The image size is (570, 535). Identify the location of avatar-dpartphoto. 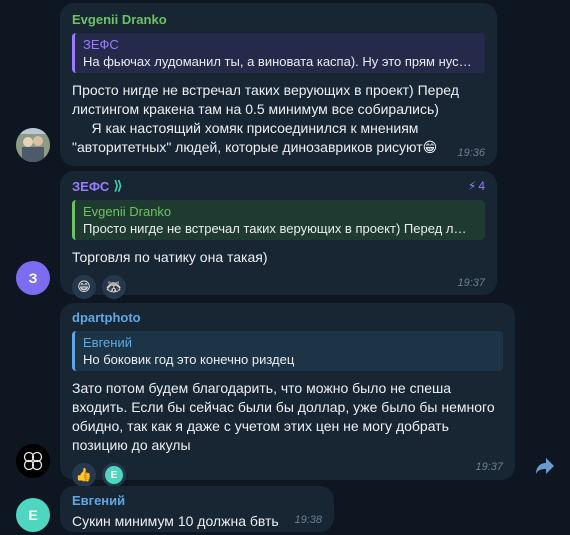
(33, 461).